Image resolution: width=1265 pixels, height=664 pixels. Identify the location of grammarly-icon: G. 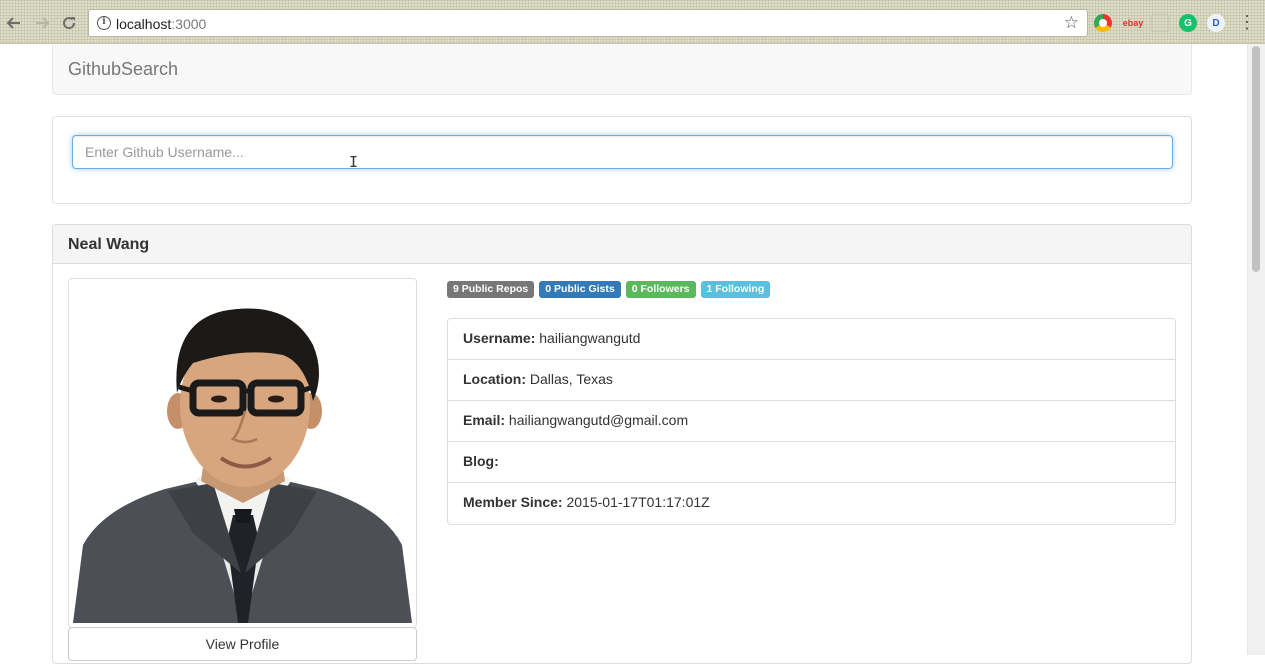
(1188, 23).